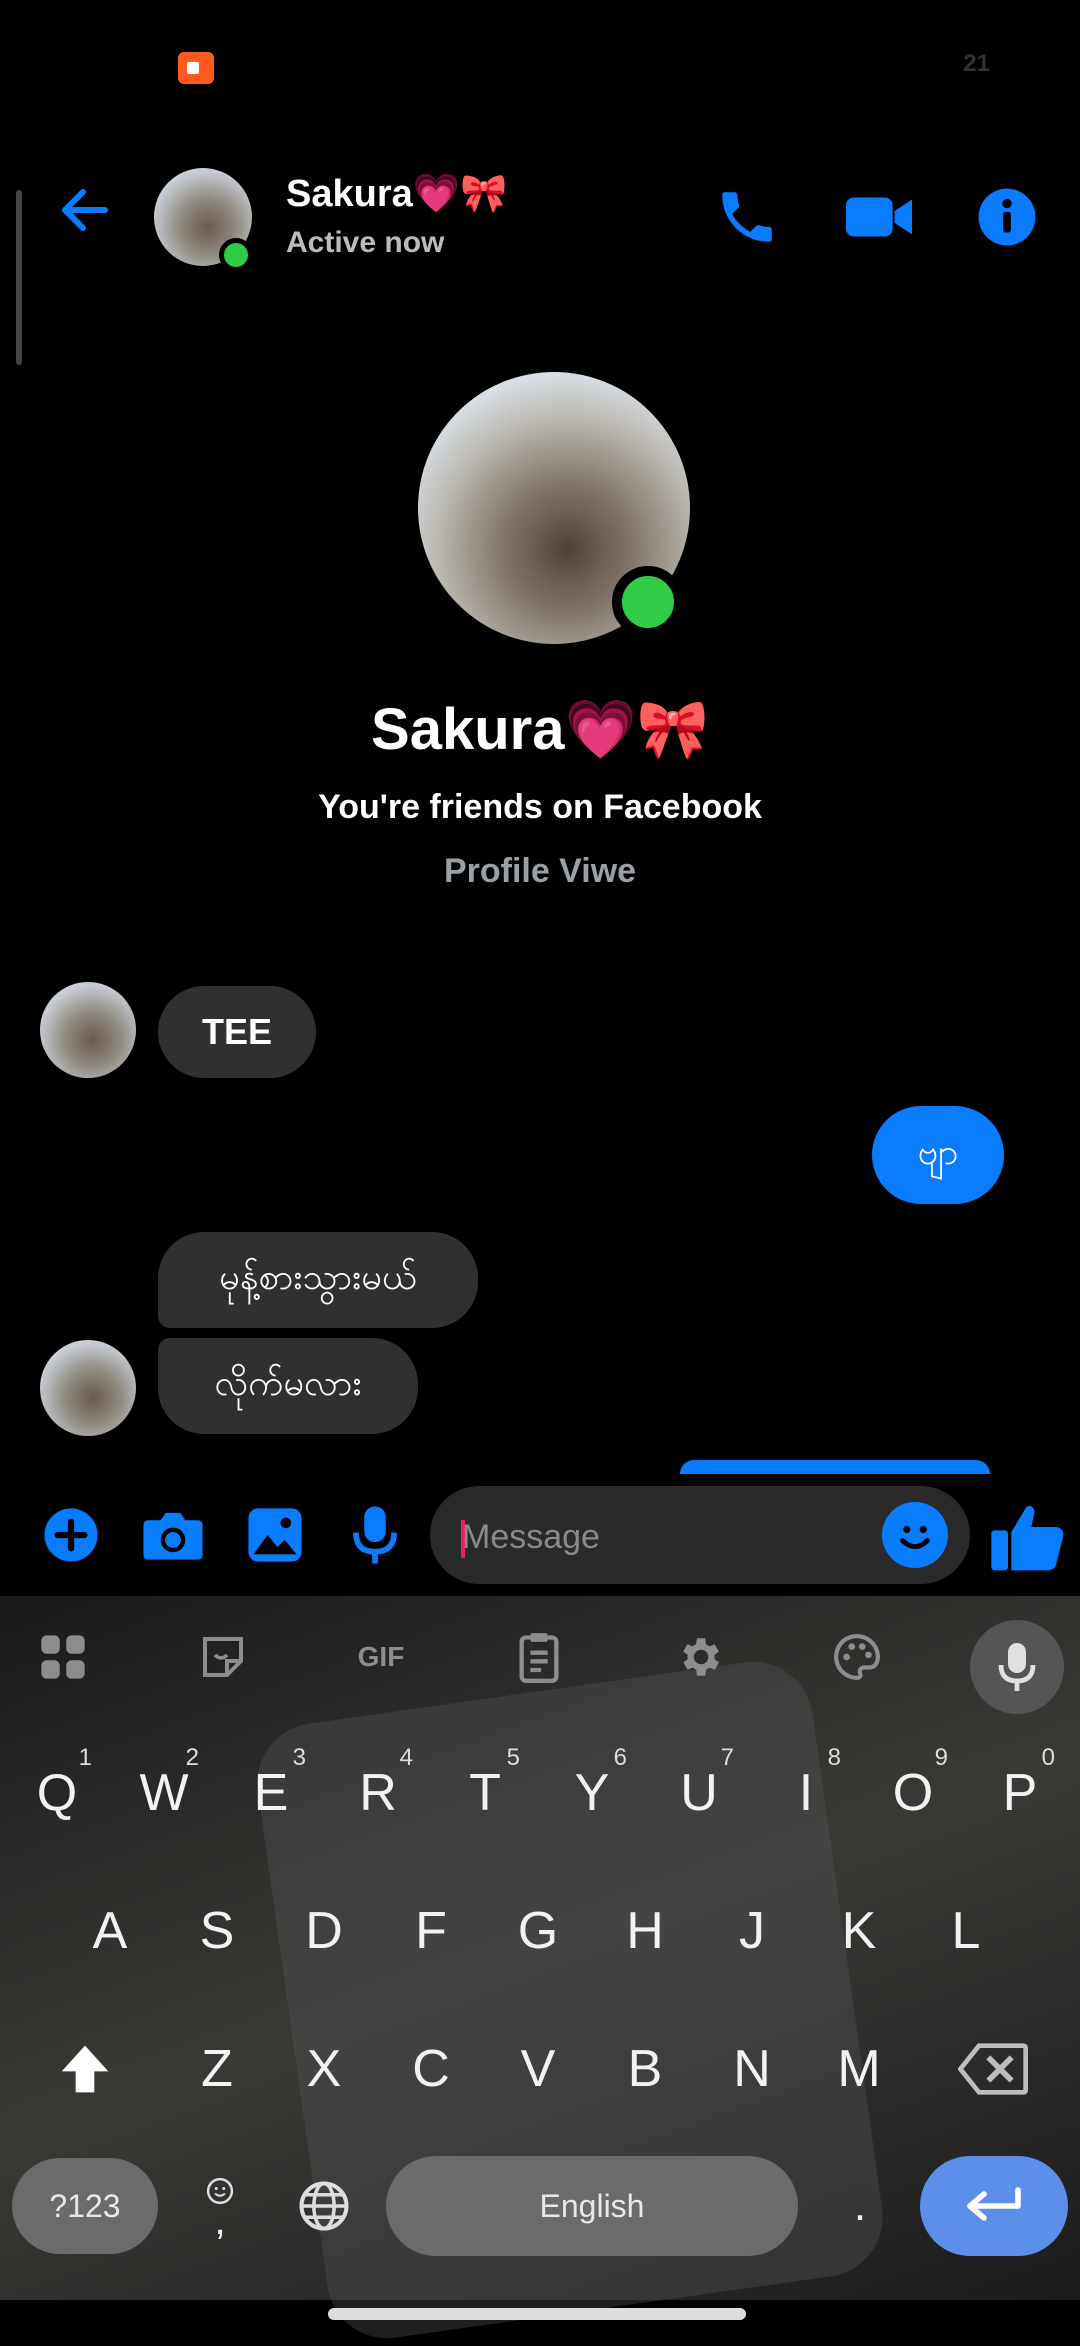 The image size is (1080, 2346). What do you see at coordinates (941, 1757) in the screenshot?
I see `key-number-hint: 9` at bounding box center [941, 1757].